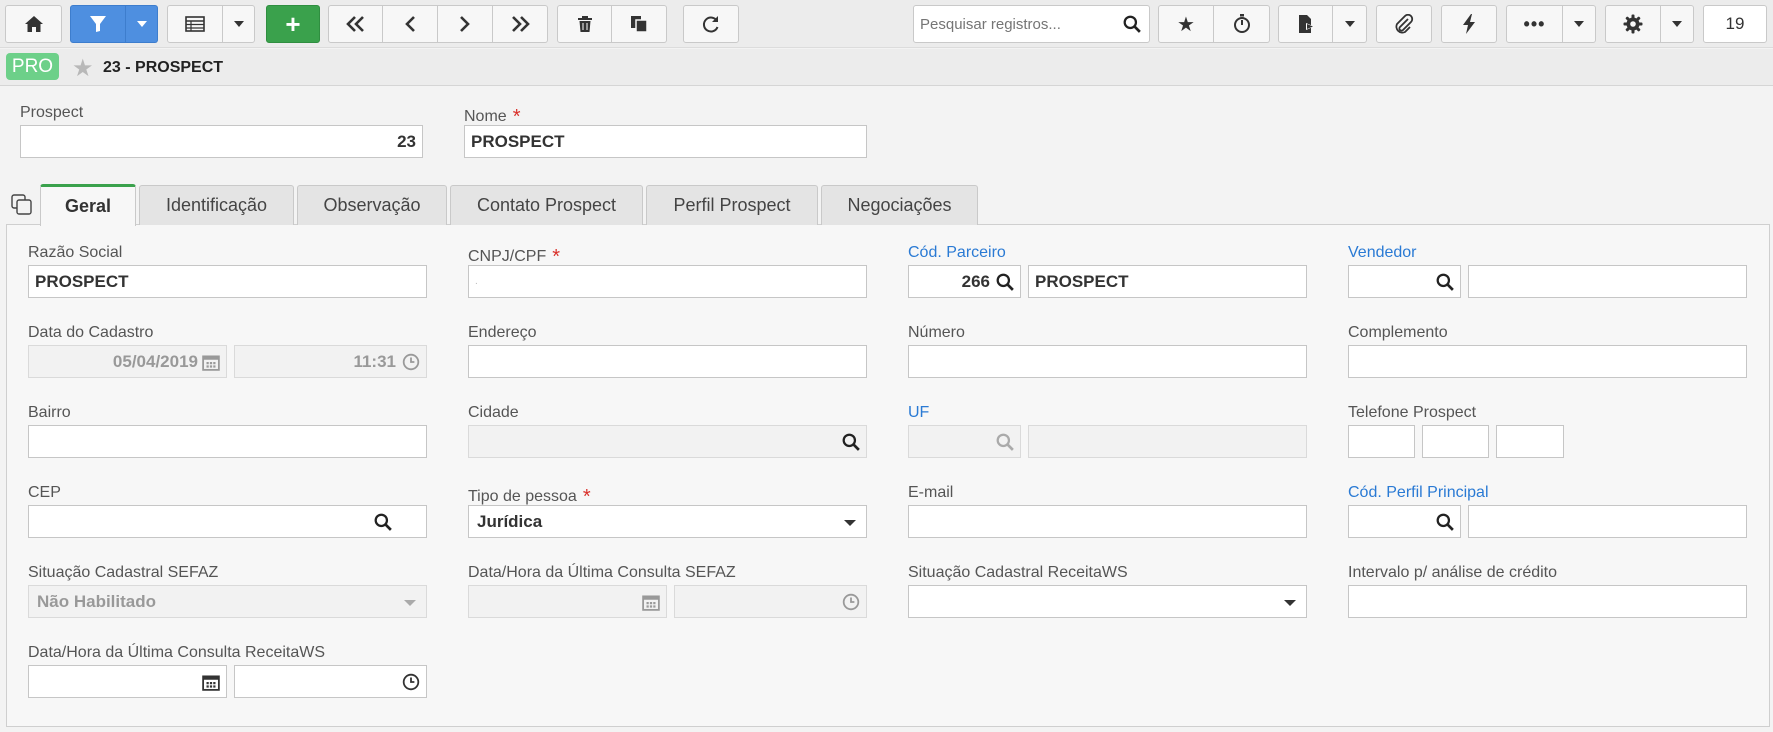  What do you see at coordinates (667, 361) in the screenshot?
I see `endereco-field` at bounding box center [667, 361].